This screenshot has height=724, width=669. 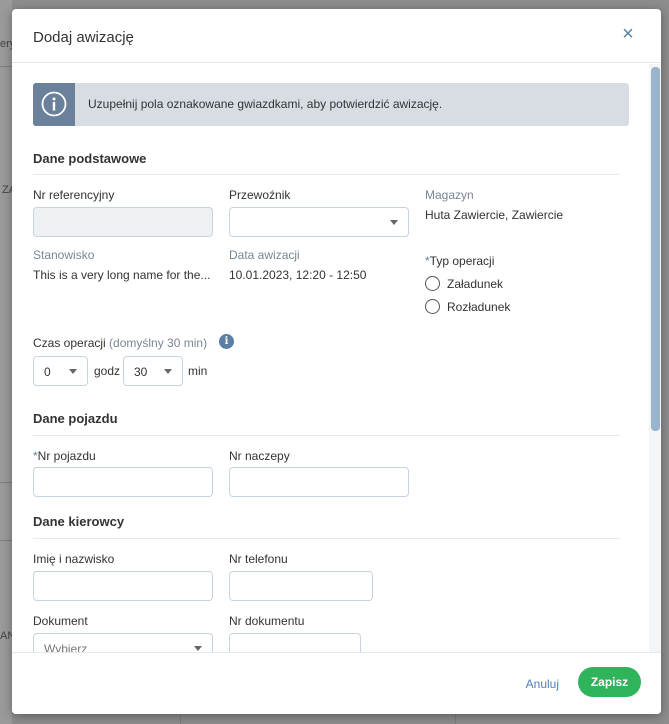 I want to click on dialog-title: Dodaj awizację, so click(x=83, y=37).